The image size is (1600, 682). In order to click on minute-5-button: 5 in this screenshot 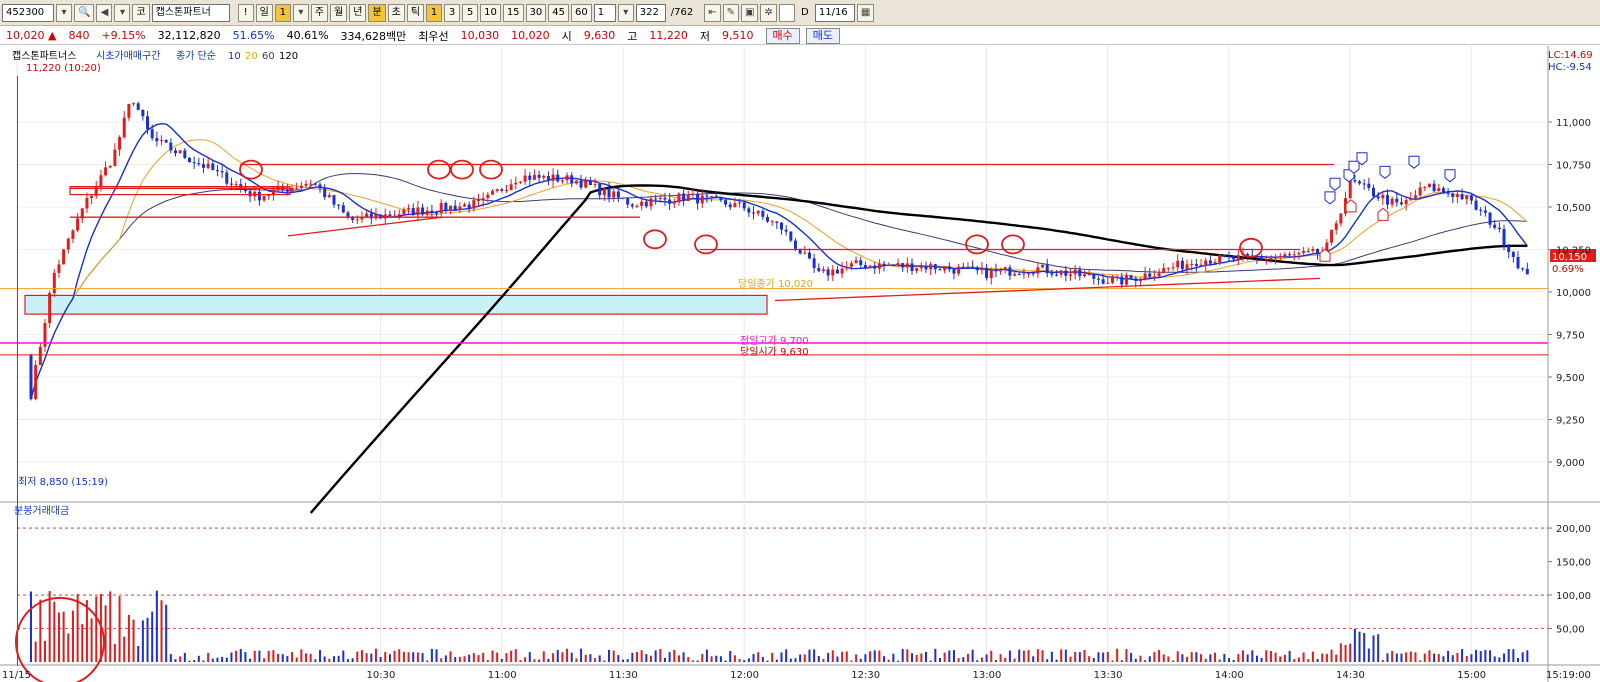, I will do `click(470, 12)`.